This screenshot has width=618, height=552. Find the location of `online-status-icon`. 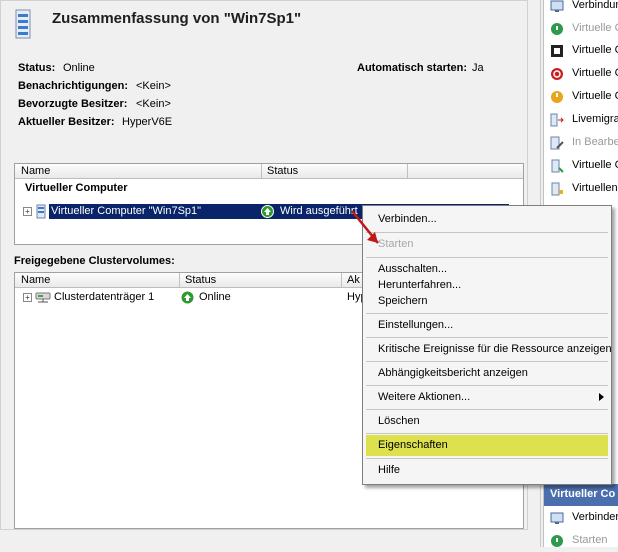

online-status-icon is located at coordinates (187, 297).